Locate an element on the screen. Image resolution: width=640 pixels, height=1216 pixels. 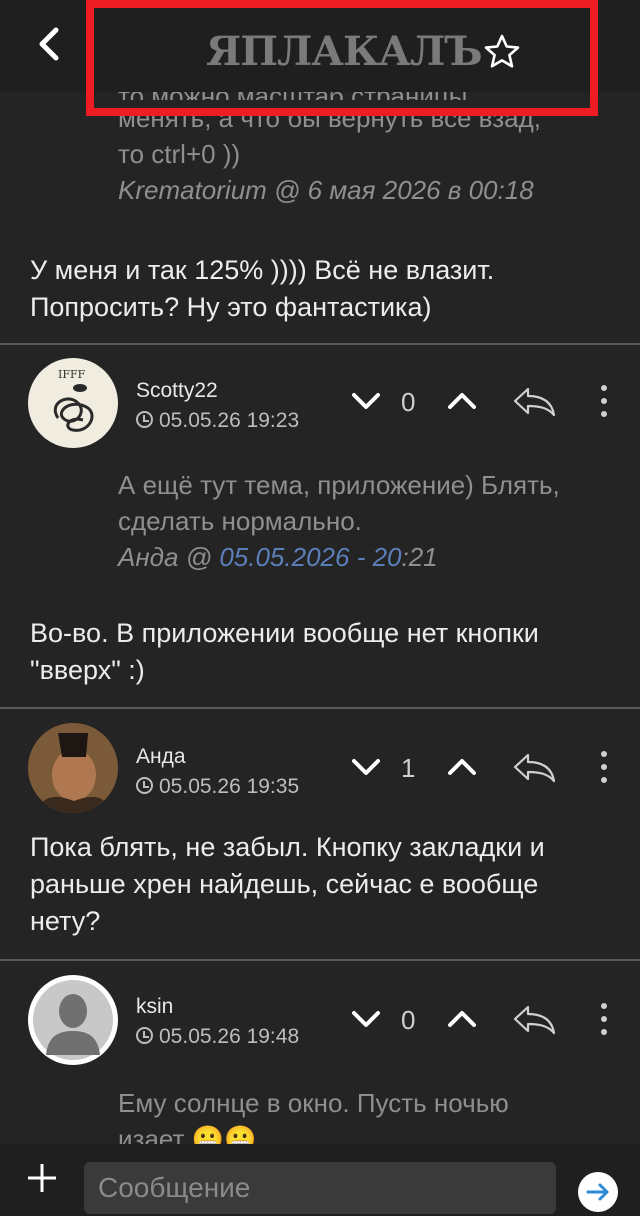
quote-link: - is located at coordinates (360, 557).